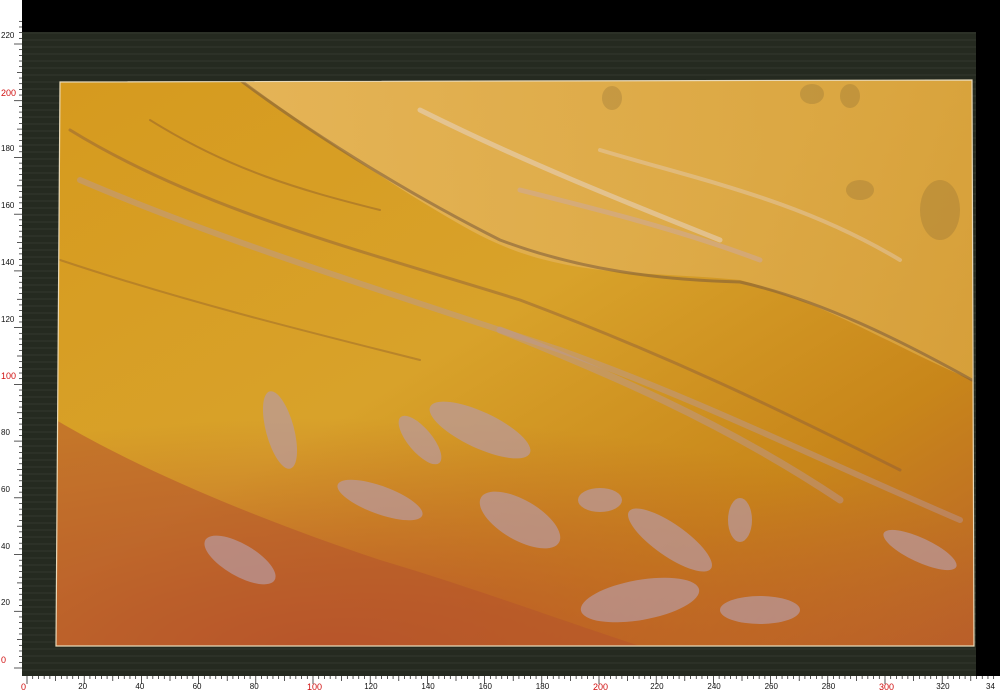  What do you see at coordinates (828, 686) in the screenshot?
I see `x-tick-label: 280` at bounding box center [828, 686].